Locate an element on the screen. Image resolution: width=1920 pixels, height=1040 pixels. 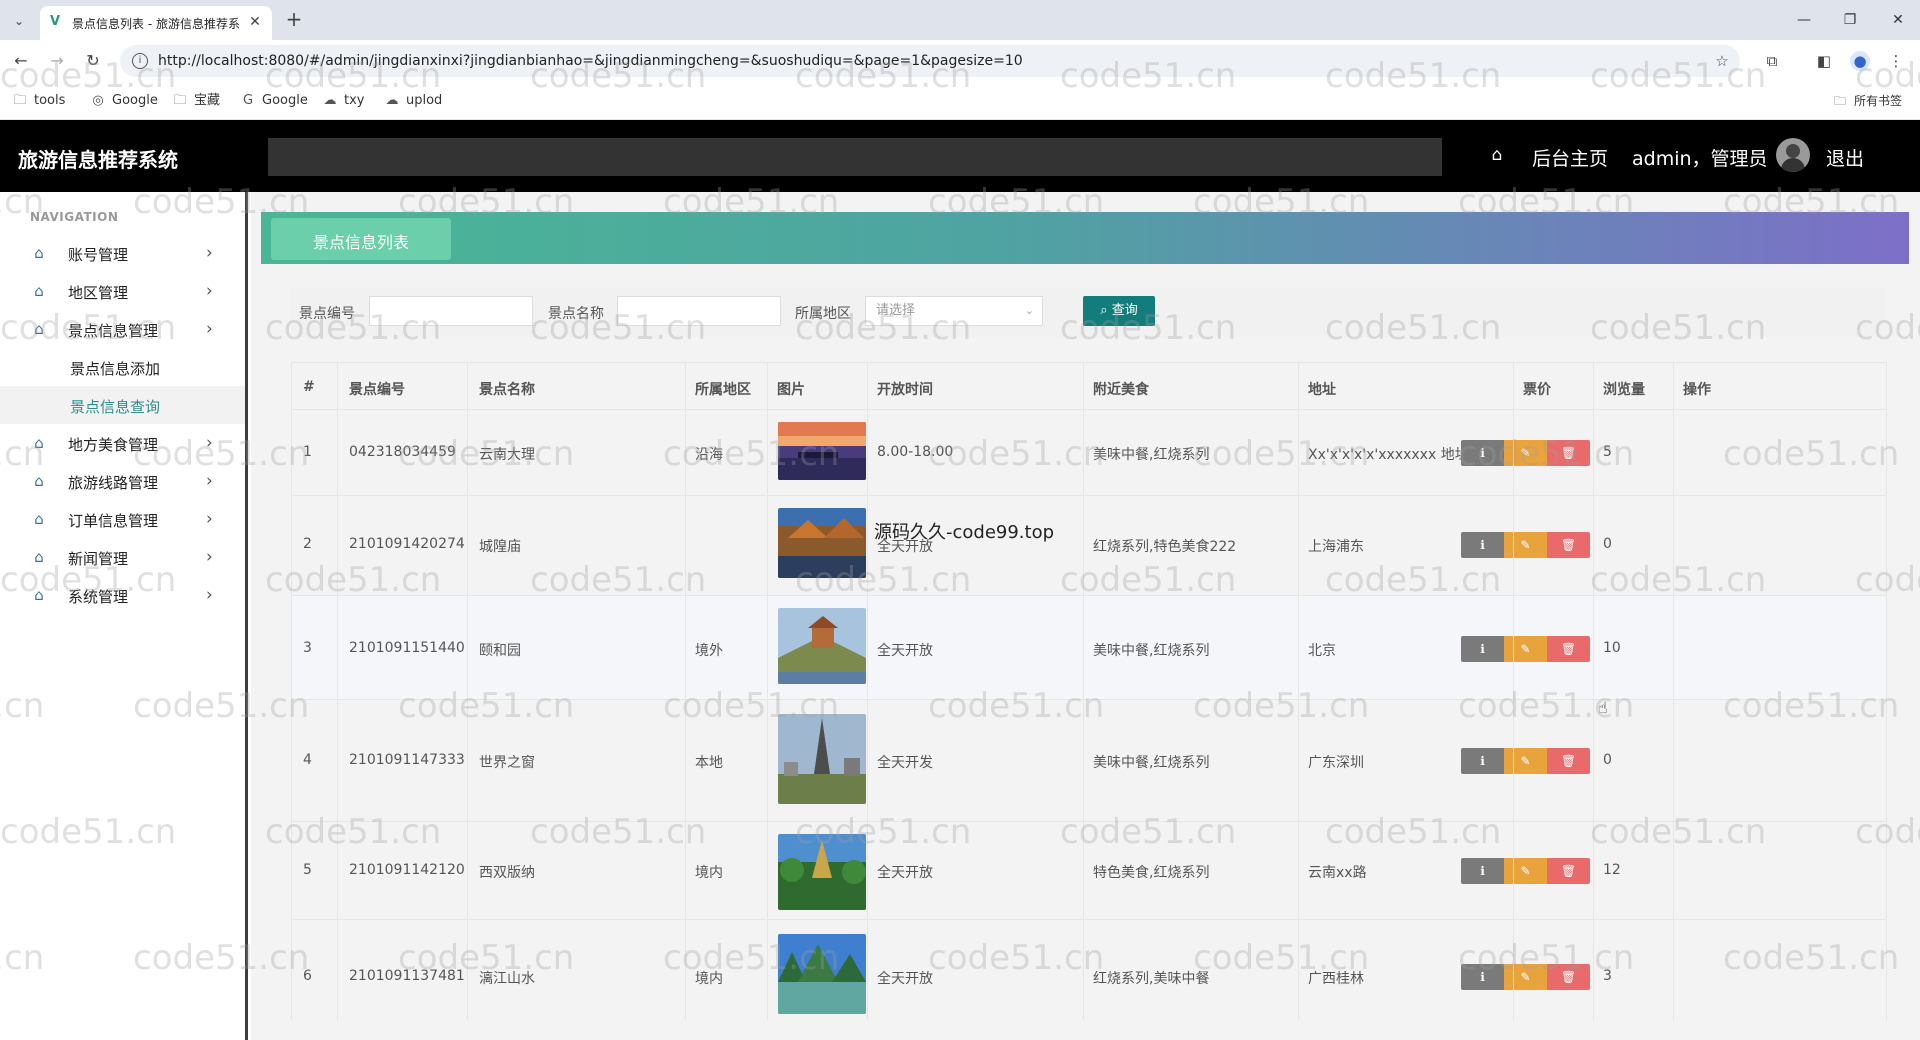
bookmark-txy: ☁ txy is located at coordinates (343, 101).